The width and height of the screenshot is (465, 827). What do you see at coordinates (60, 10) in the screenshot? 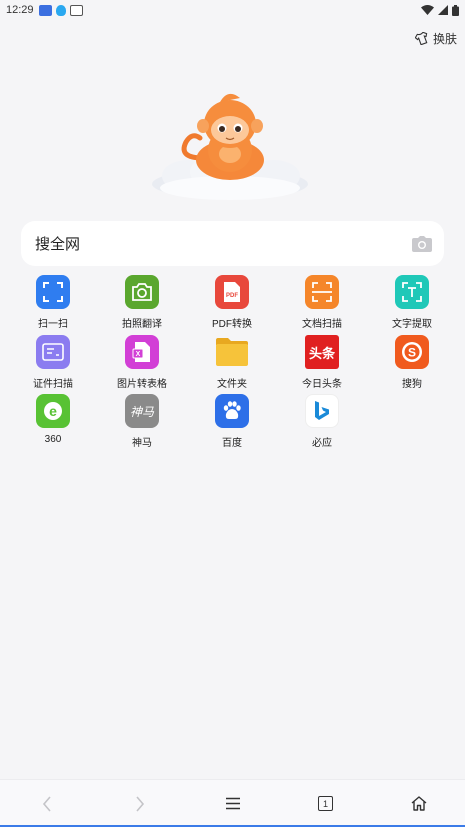
I see `qq-penguin-icon` at bounding box center [60, 10].